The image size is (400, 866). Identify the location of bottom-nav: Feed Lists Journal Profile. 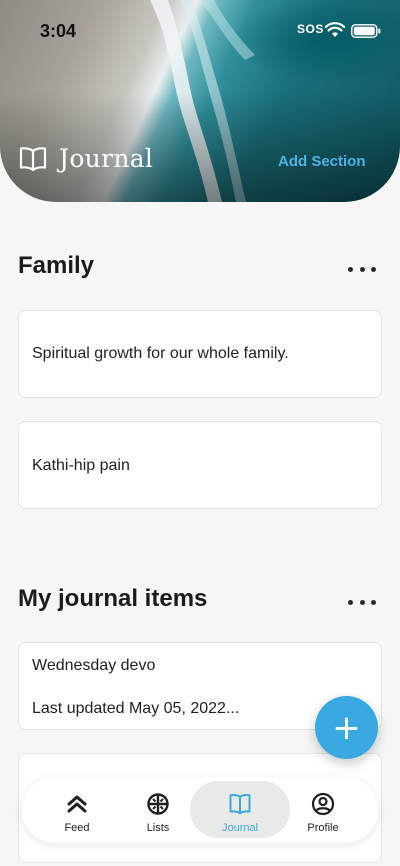
(200, 810).